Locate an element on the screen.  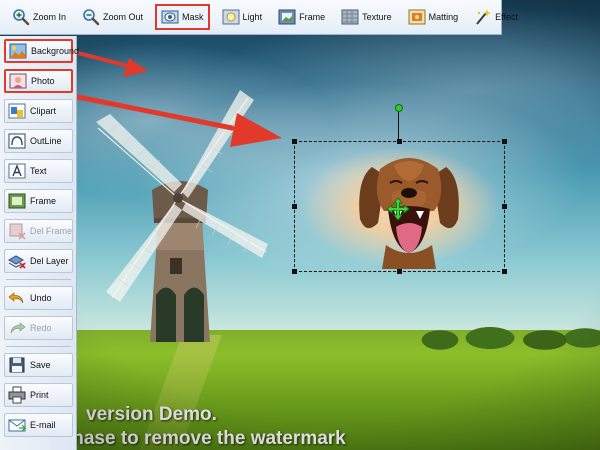
zoom-out-button: Zoom Out is located at coordinates (112, 17).